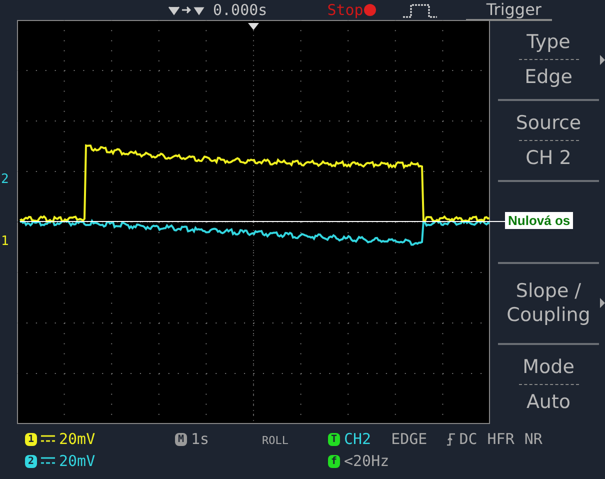  Describe the element at coordinates (253, 26) in the screenshot. I see `trigger-position-icon` at that location.